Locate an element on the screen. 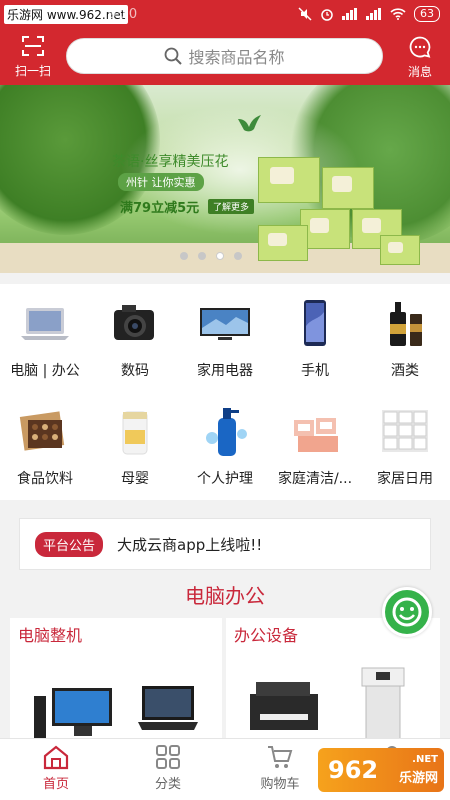  printer-image is located at coordinates (284, 706).